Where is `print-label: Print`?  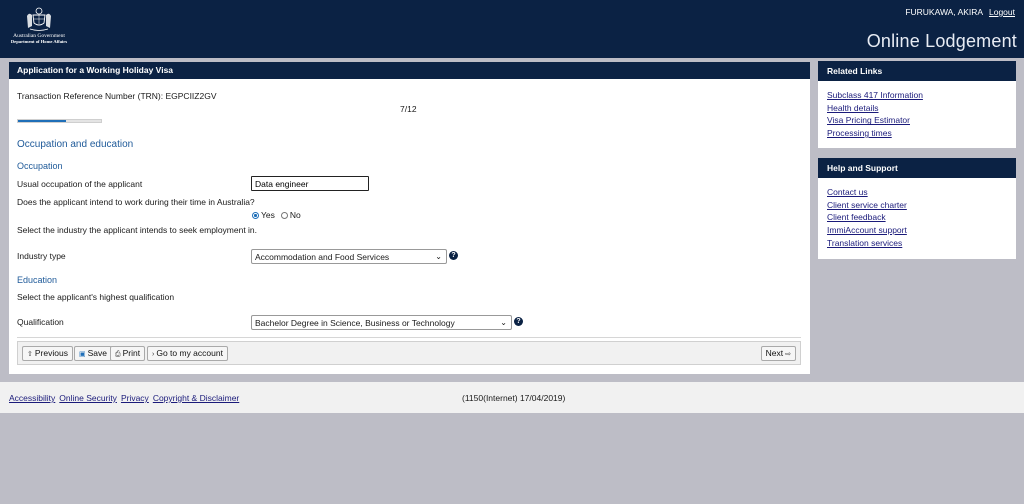
print-label: Print is located at coordinates (131, 353).